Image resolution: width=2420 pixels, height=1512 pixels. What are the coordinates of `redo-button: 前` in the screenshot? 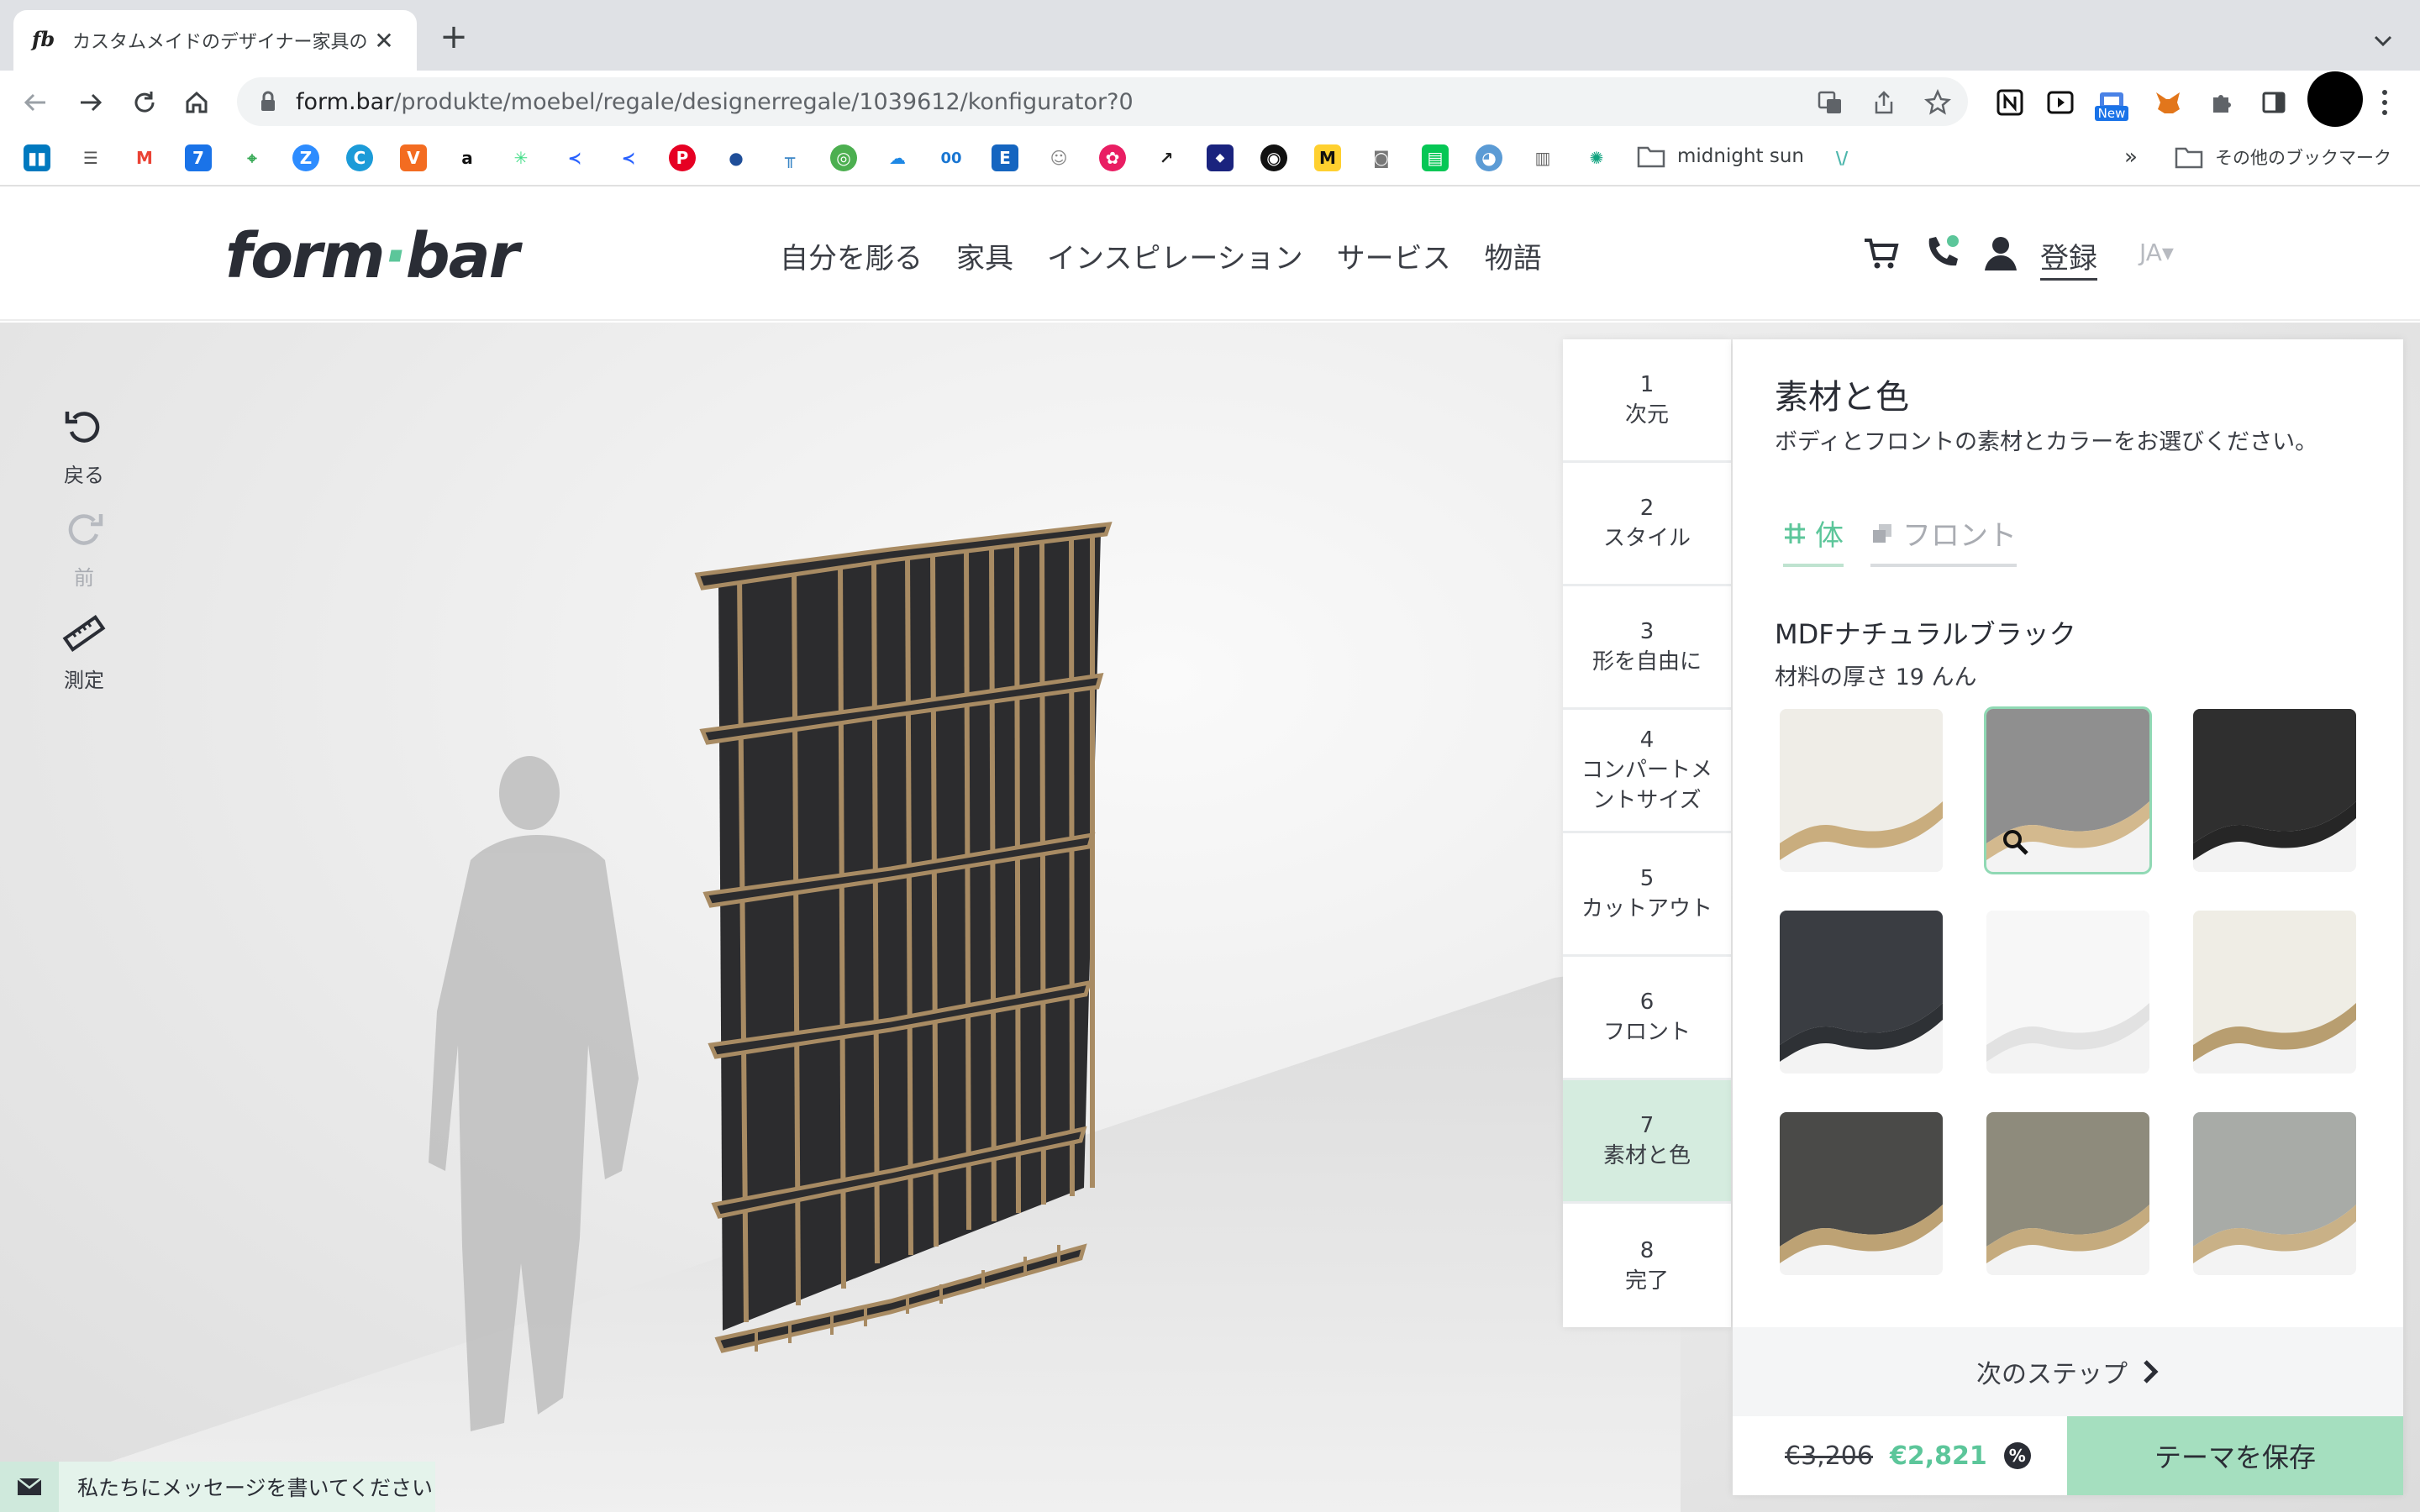 It's located at (84, 550).